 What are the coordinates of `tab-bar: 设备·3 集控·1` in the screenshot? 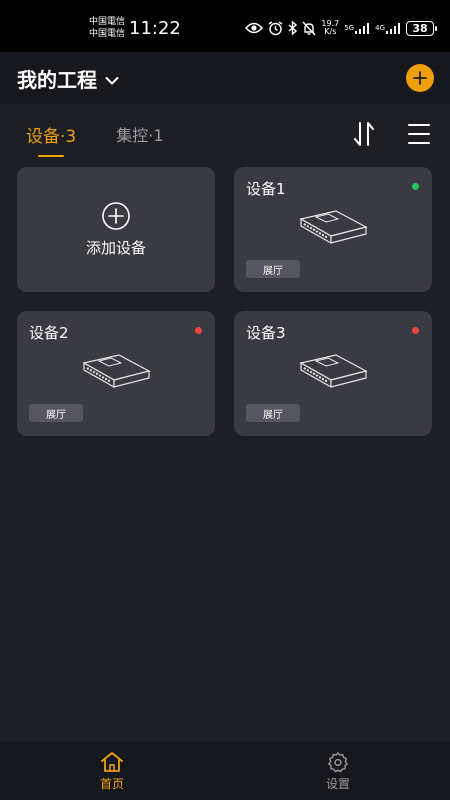 It's located at (95, 139).